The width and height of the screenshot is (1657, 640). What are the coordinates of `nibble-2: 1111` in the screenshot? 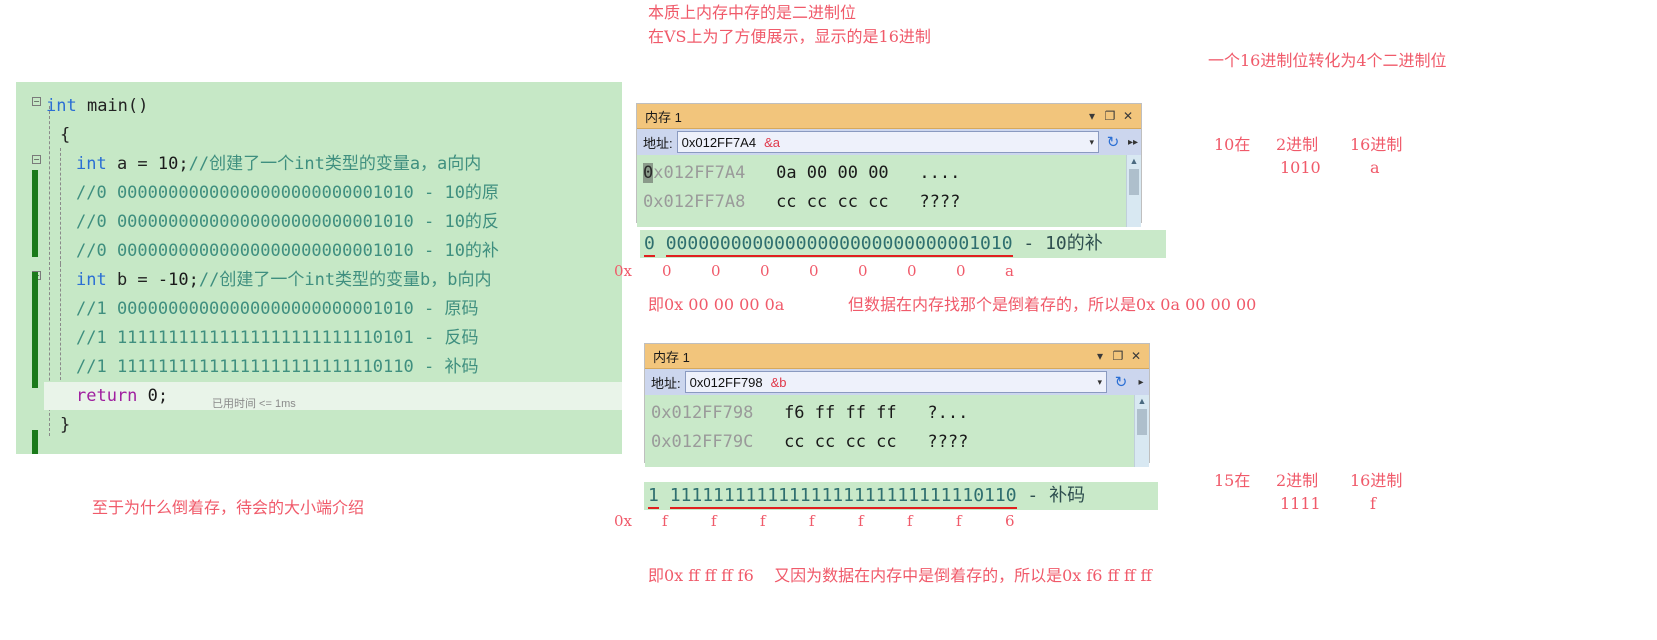 It's located at (778, 497).